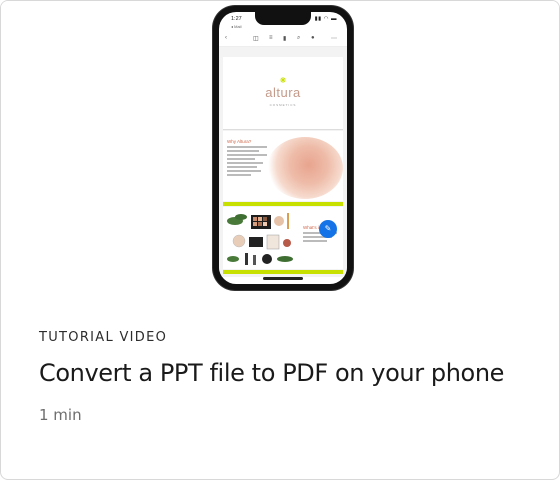 The image size is (560, 480). I want to click on status-bar: 1:27 ◂ Mail ▮▮ ◠ ▬, so click(284, 22).